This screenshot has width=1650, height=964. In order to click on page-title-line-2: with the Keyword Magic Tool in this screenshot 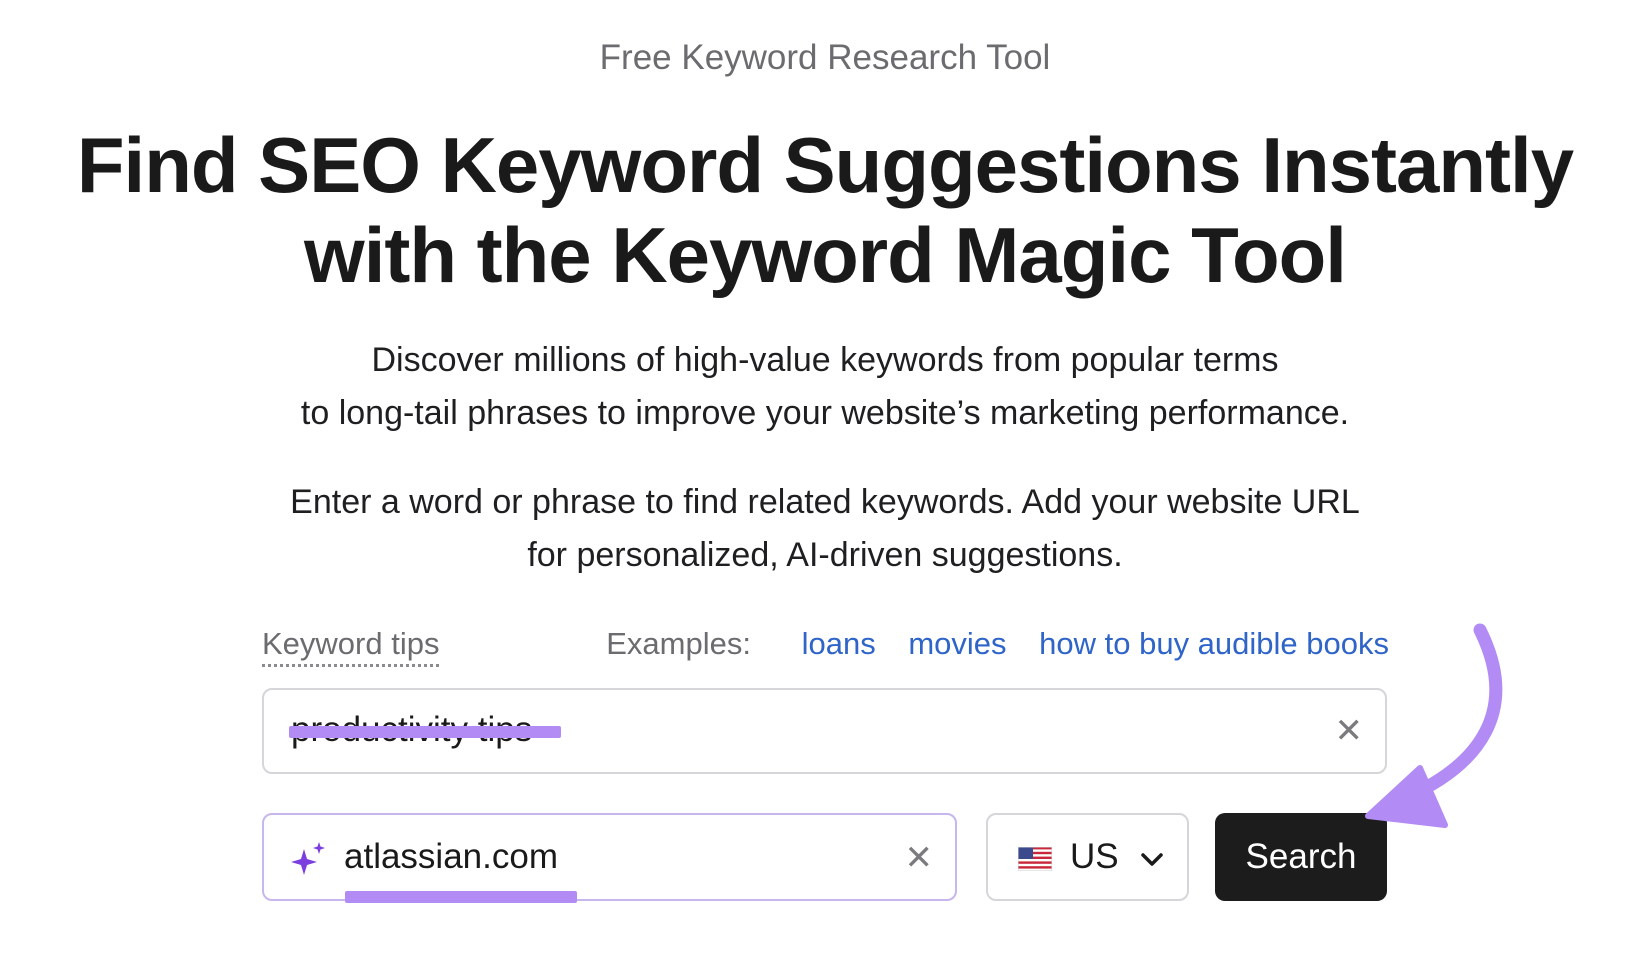, I will do `click(825, 255)`.